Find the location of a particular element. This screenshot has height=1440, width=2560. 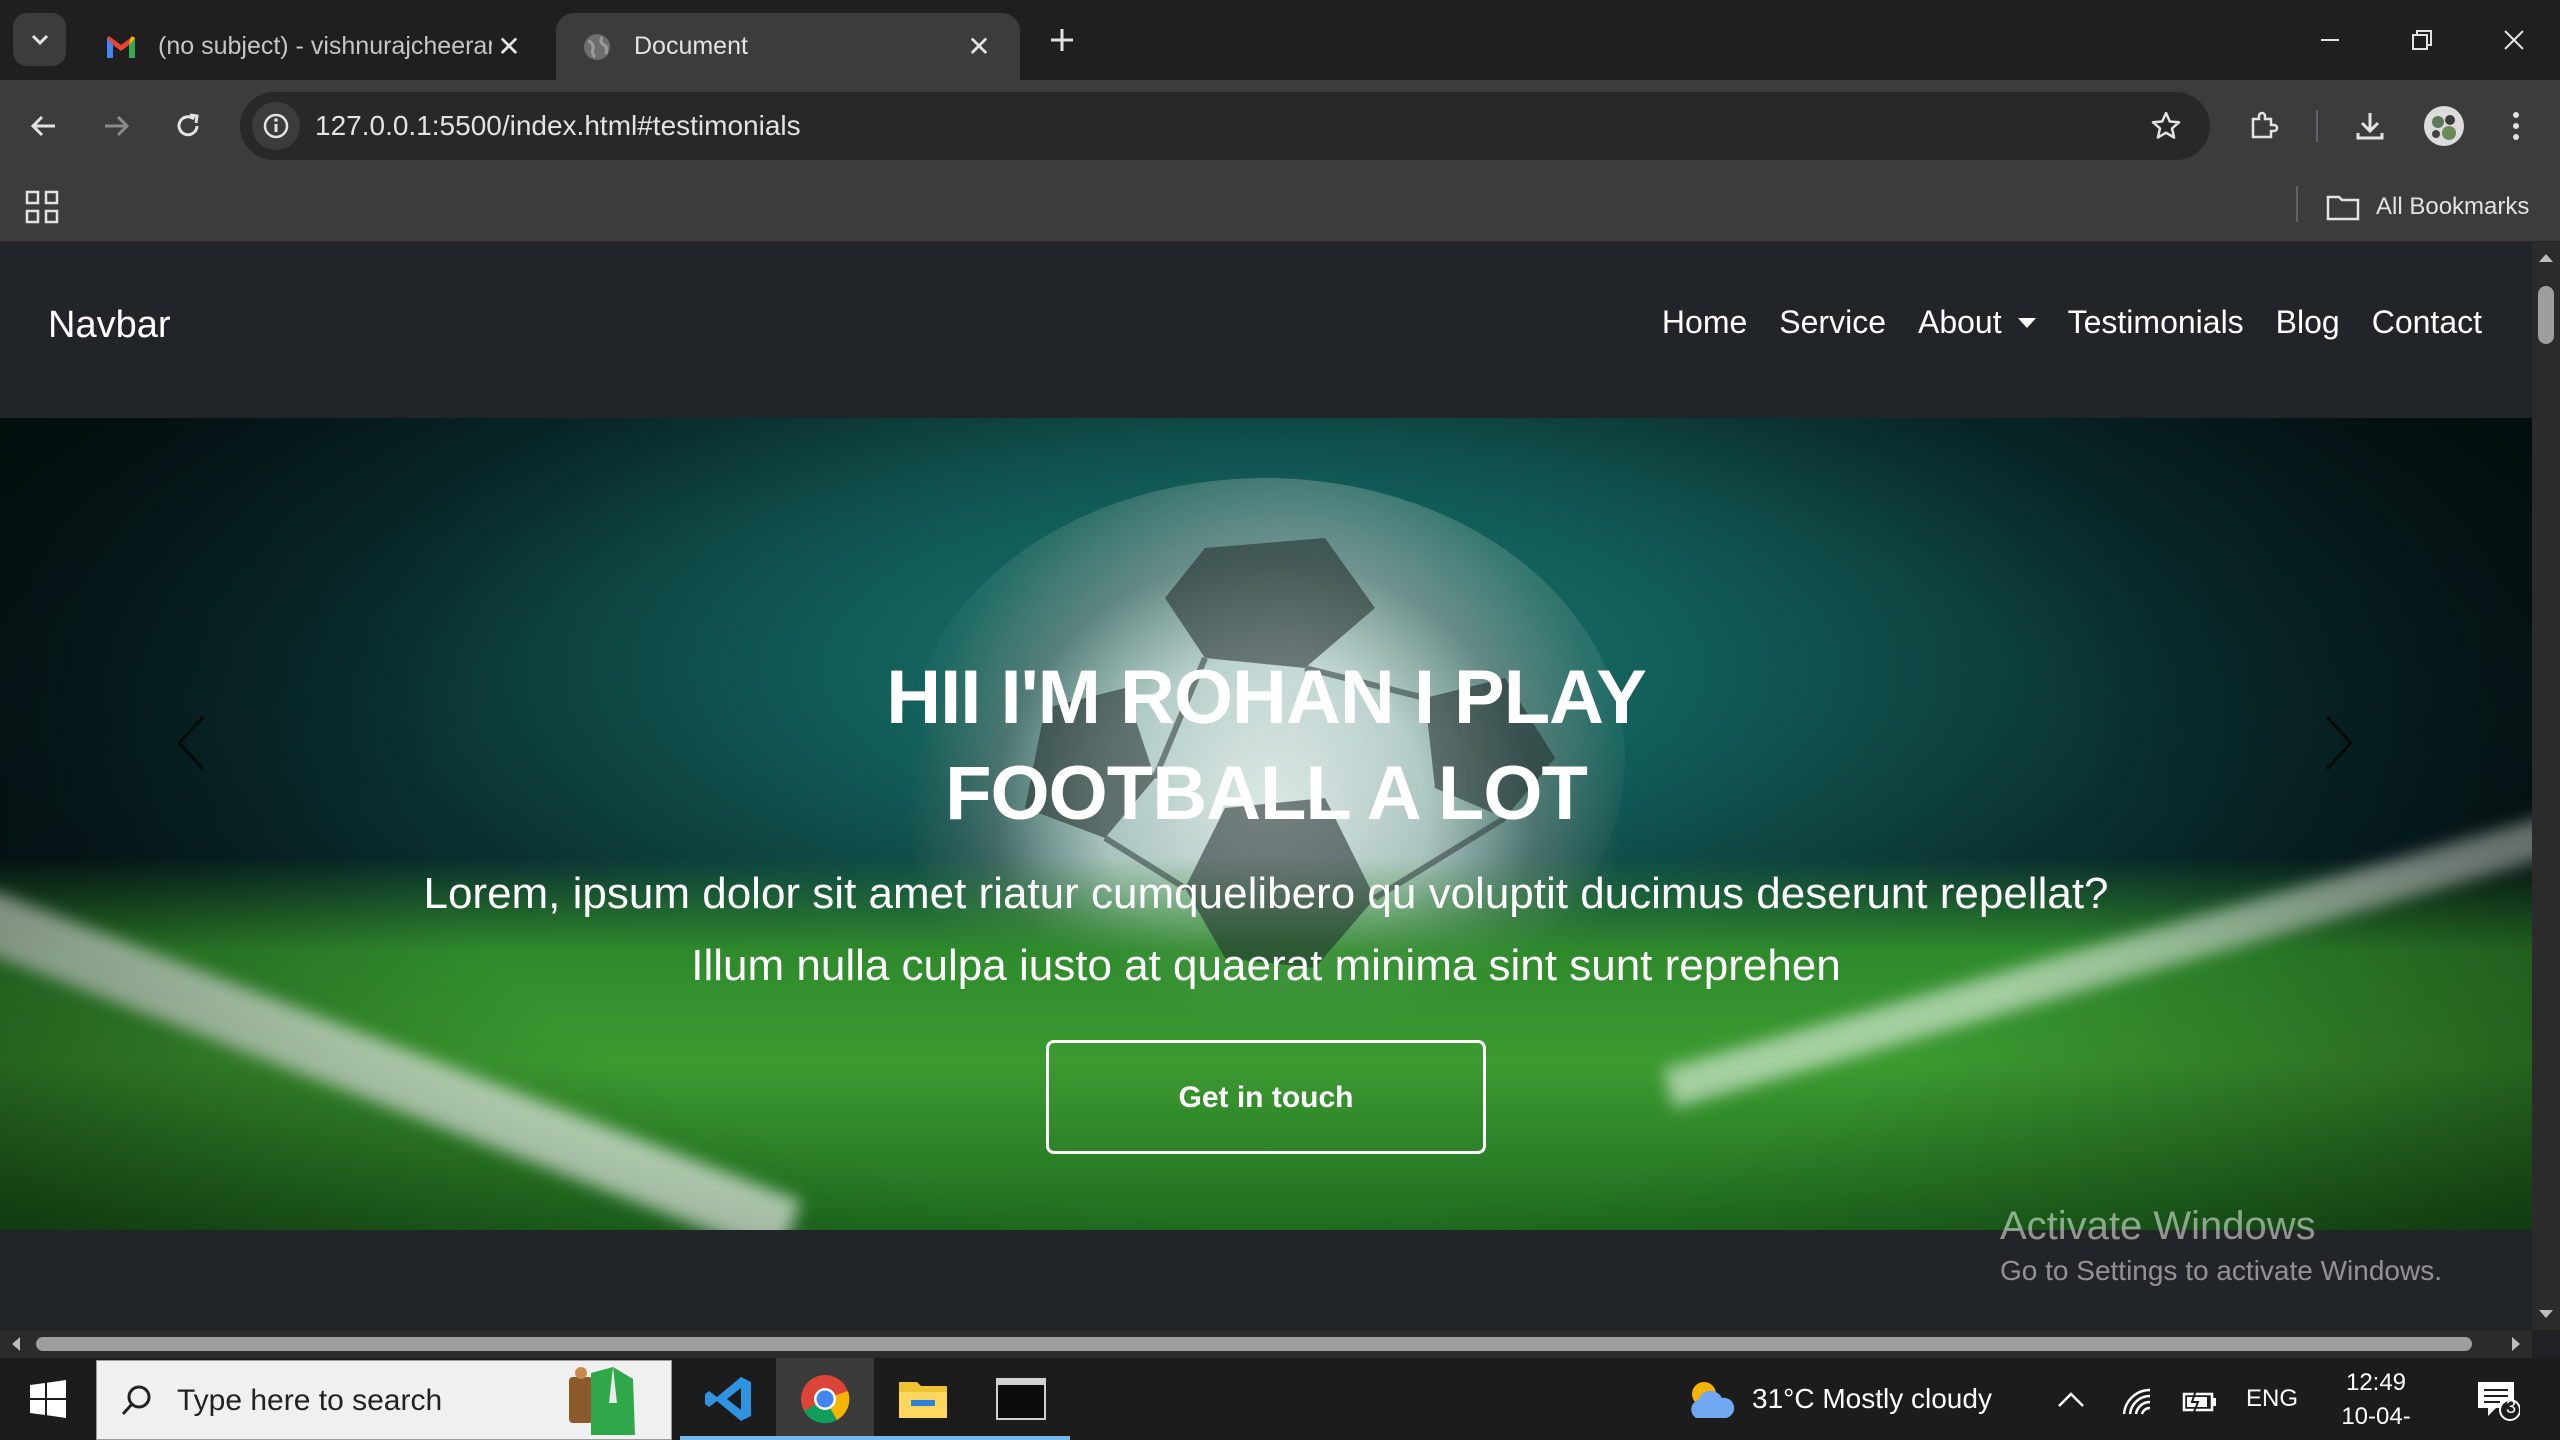

close-icon is located at coordinates (2514, 40).